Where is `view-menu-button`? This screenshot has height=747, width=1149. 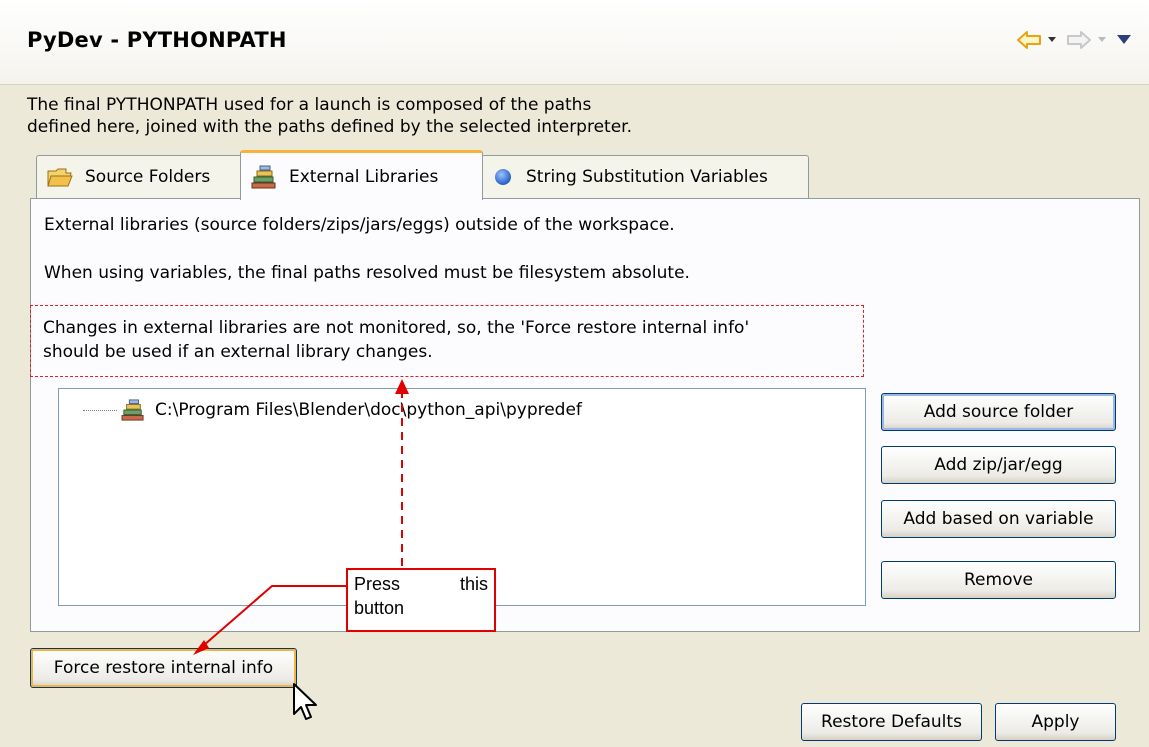
view-menu-button is located at coordinates (1124, 40).